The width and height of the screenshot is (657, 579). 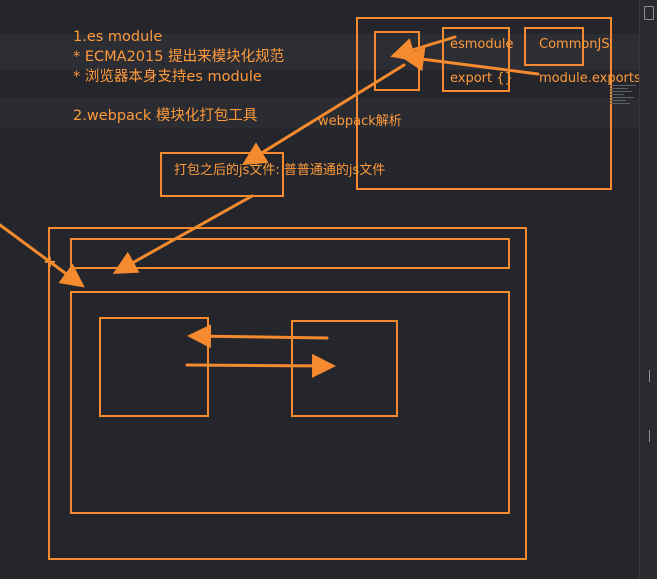 What do you see at coordinates (280, 170) in the screenshot?
I see `bundled-file-label: 打包之后的js文件: 普普通通的js文件` at bounding box center [280, 170].